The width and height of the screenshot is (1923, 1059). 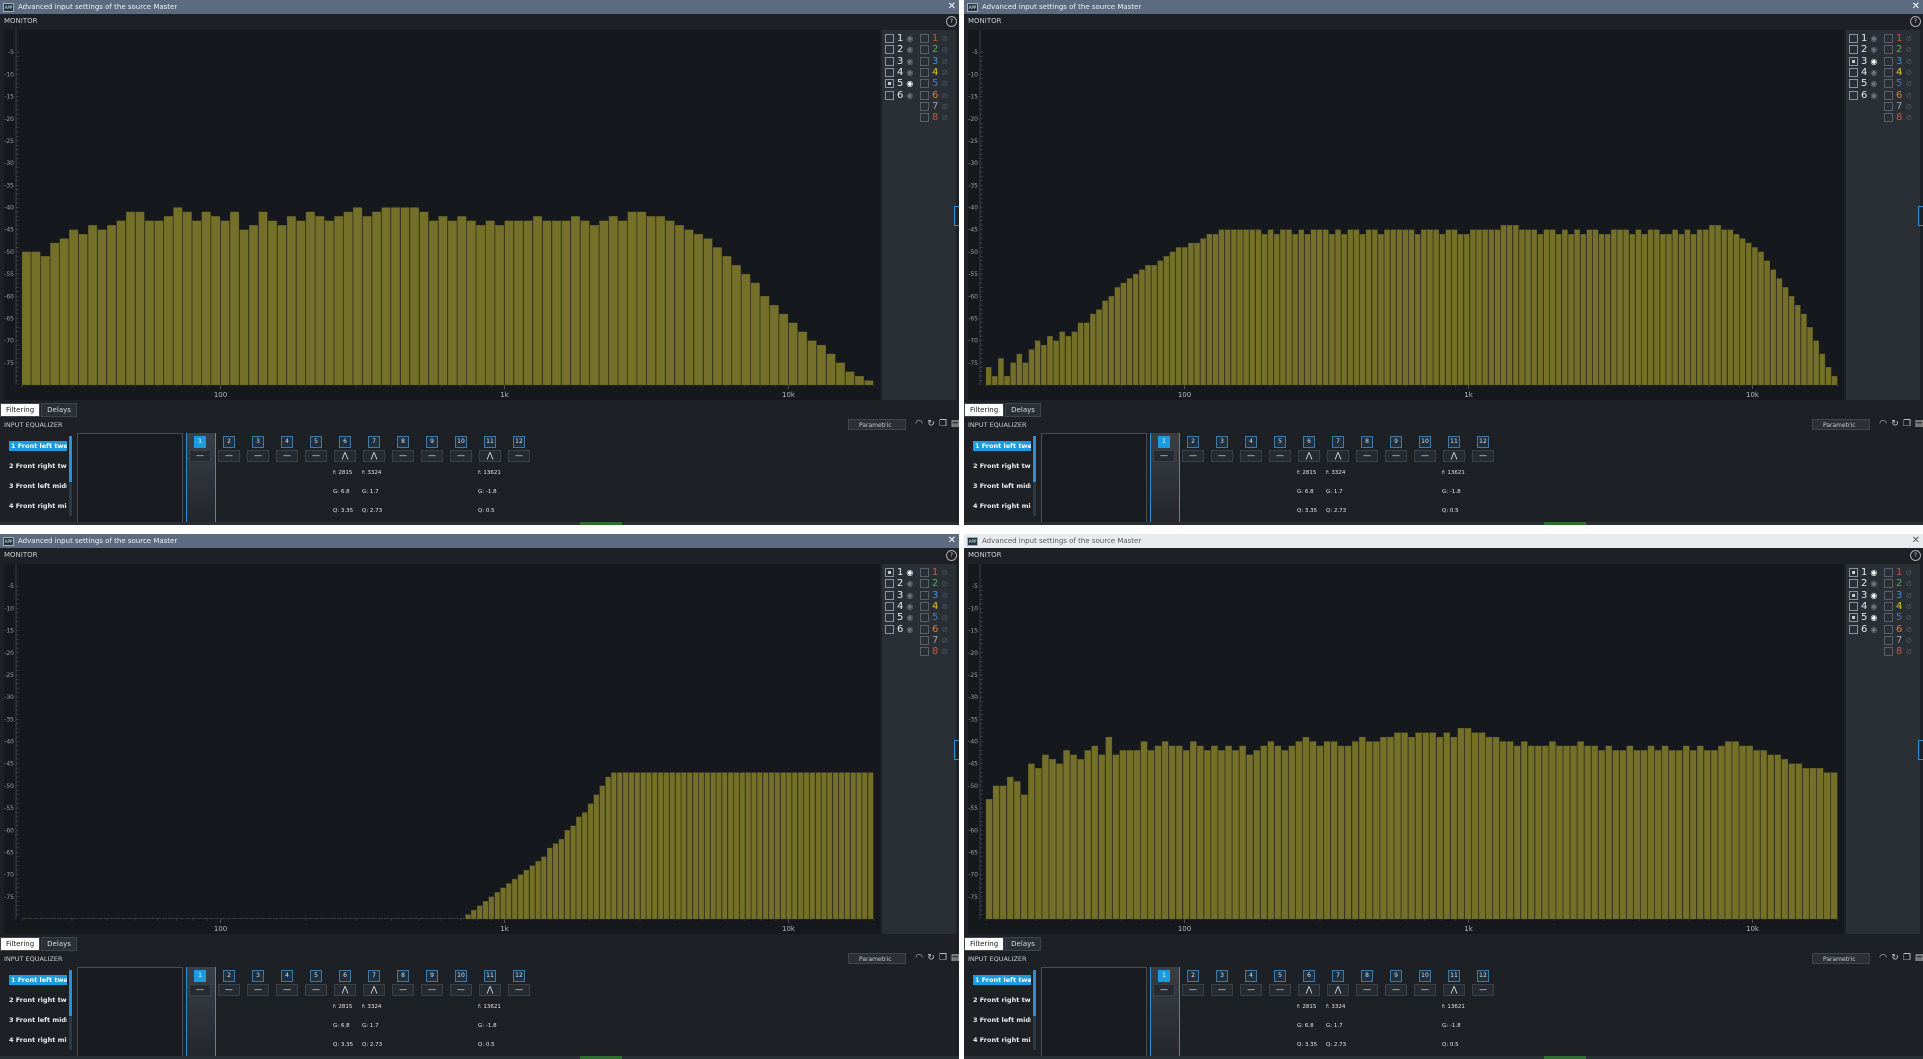 What do you see at coordinates (1898, 95) in the screenshot?
I see `output-legend-item: 6 ⊘` at bounding box center [1898, 95].